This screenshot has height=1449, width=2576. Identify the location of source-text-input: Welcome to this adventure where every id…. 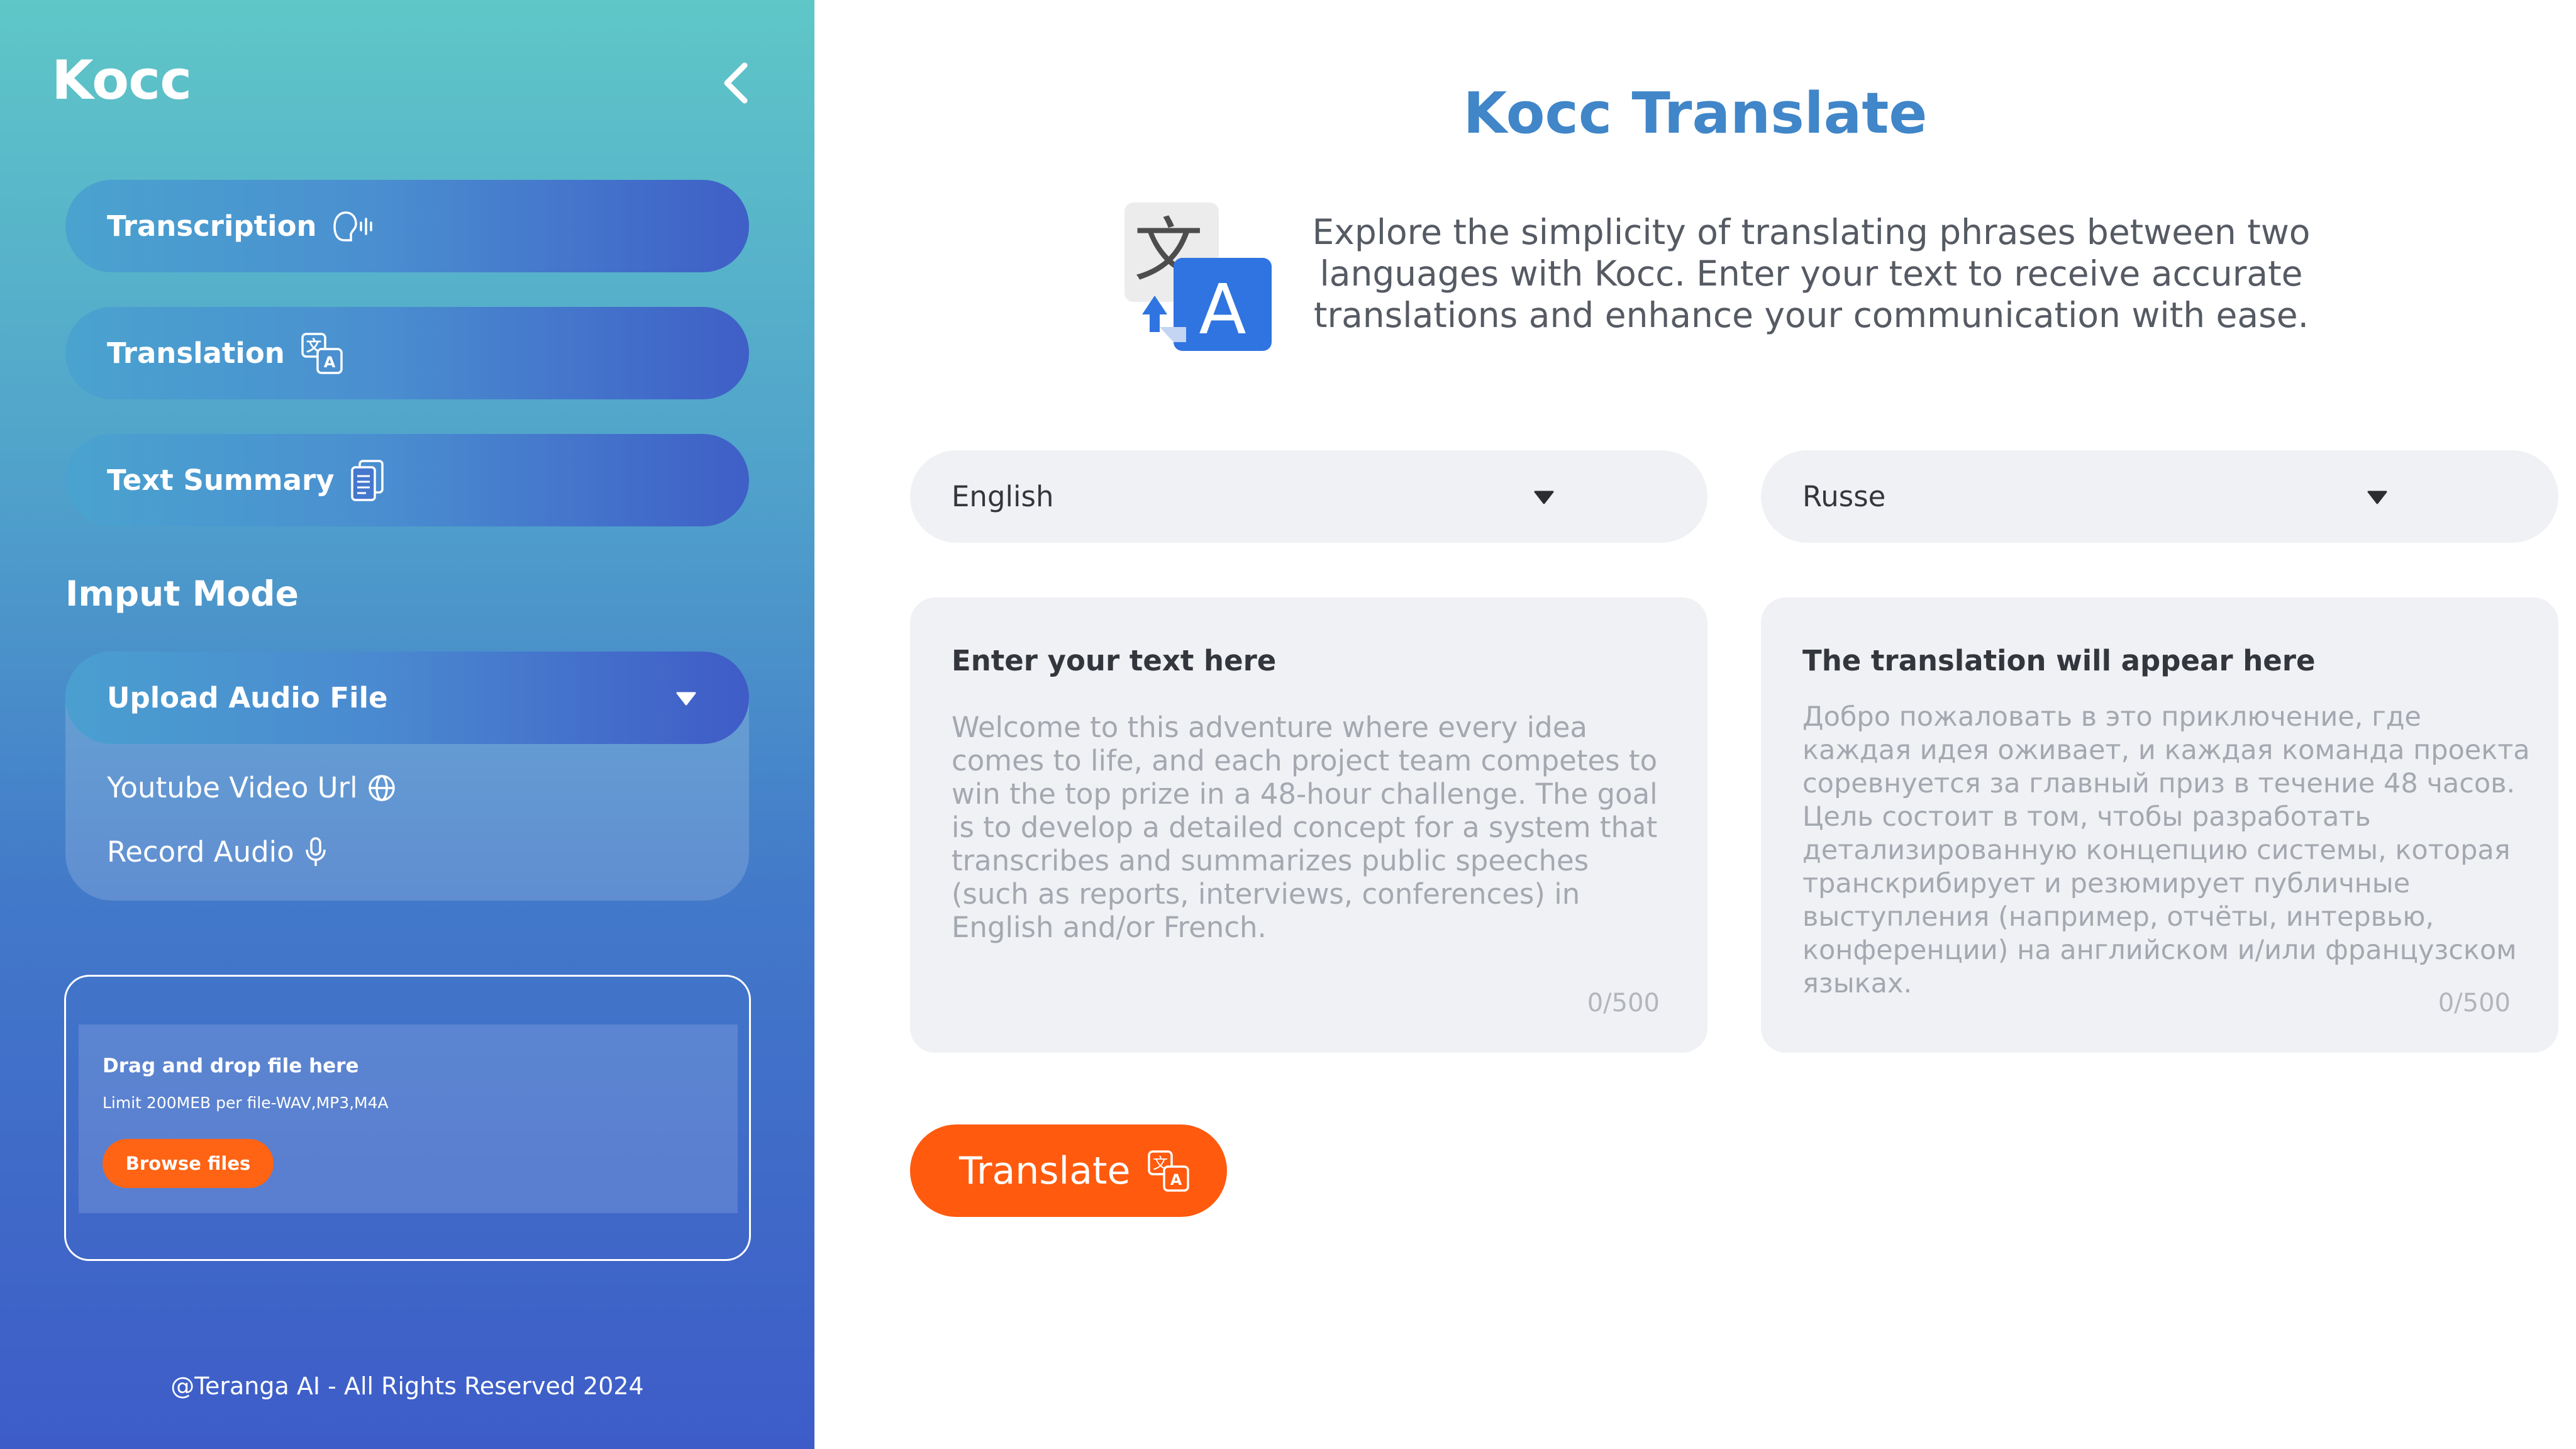
(1310, 827).